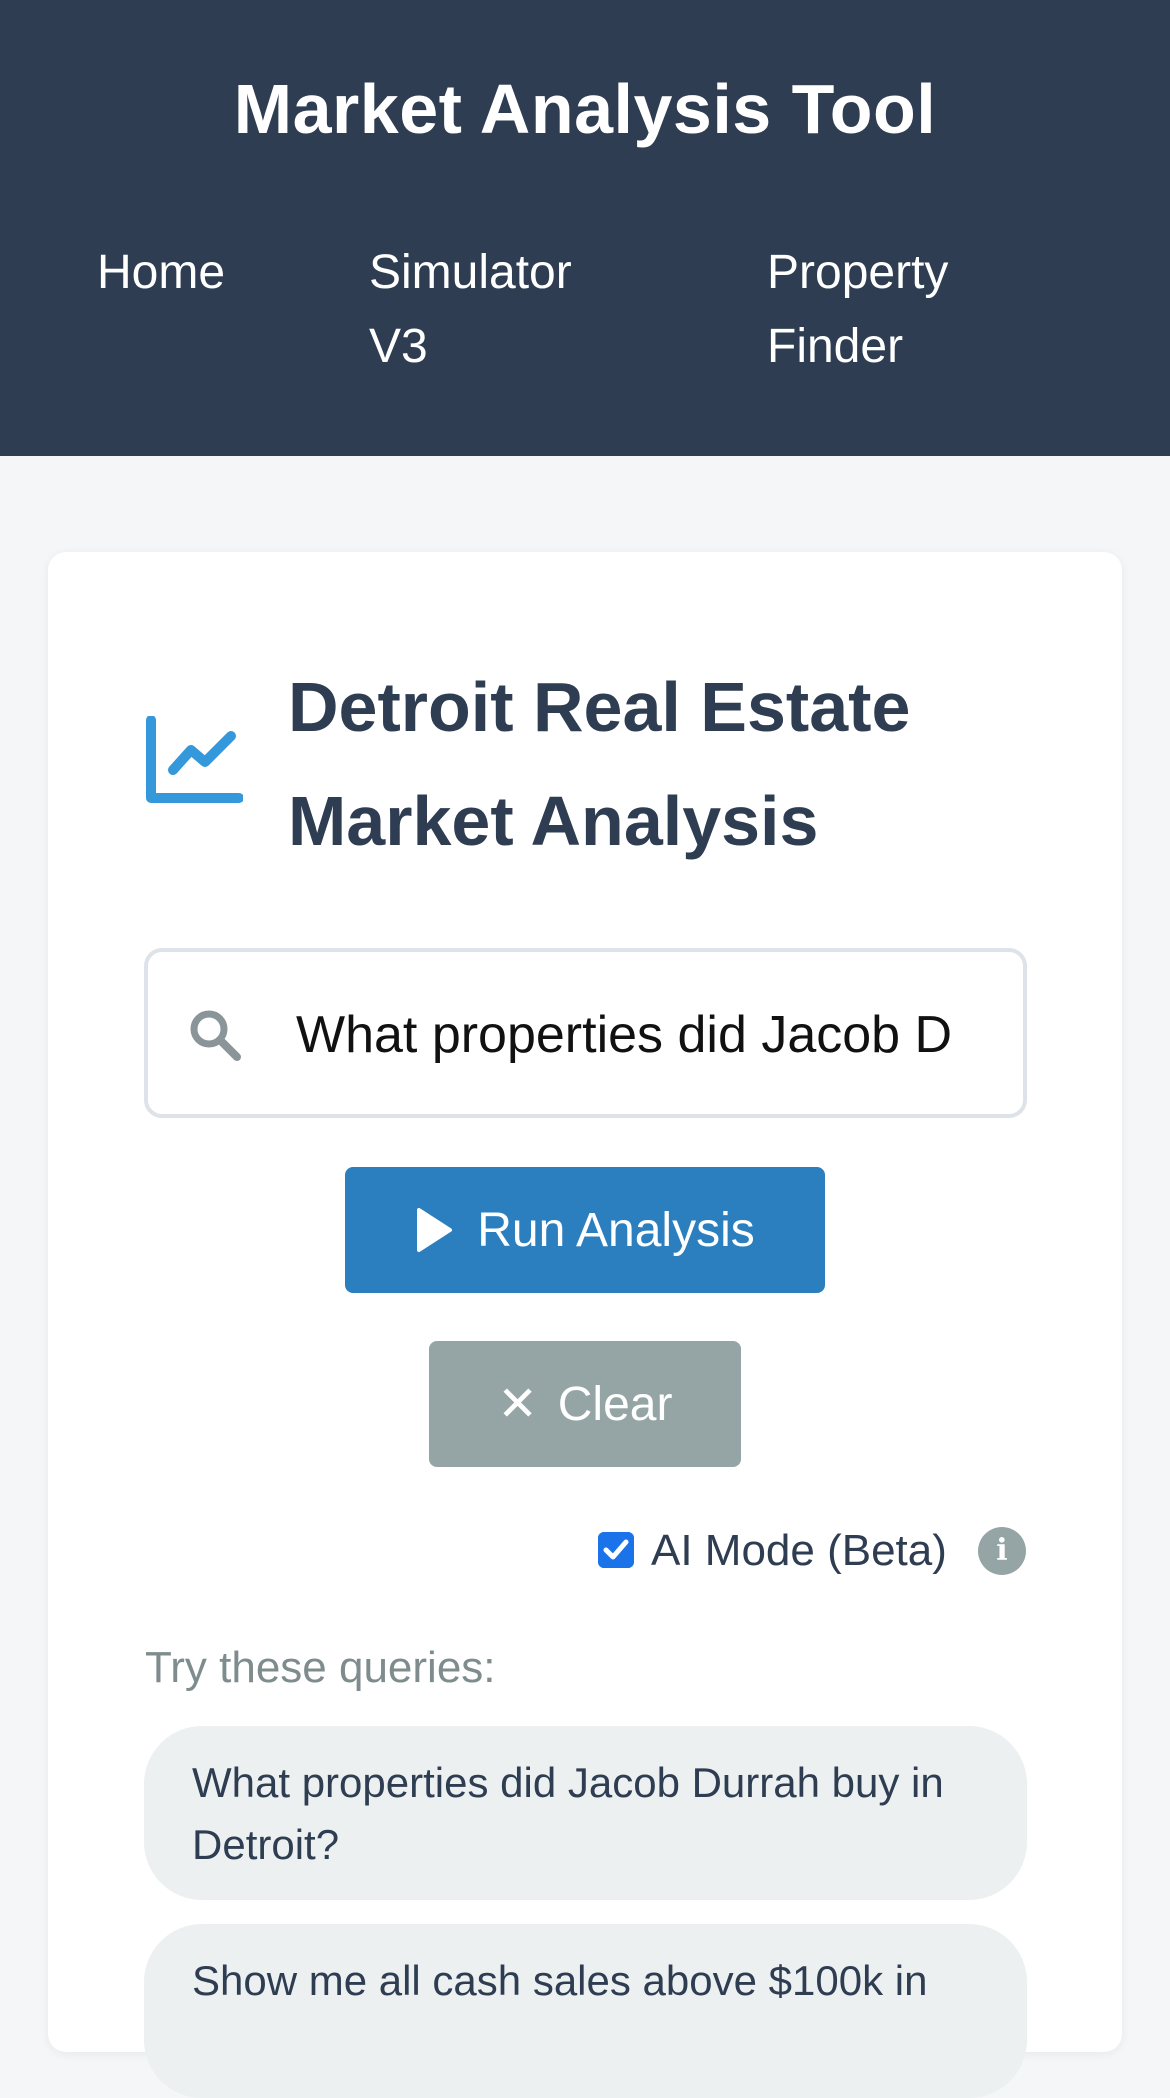  I want to click on nav-link-simulator-v3: Simulator V3, so click(489, 310).